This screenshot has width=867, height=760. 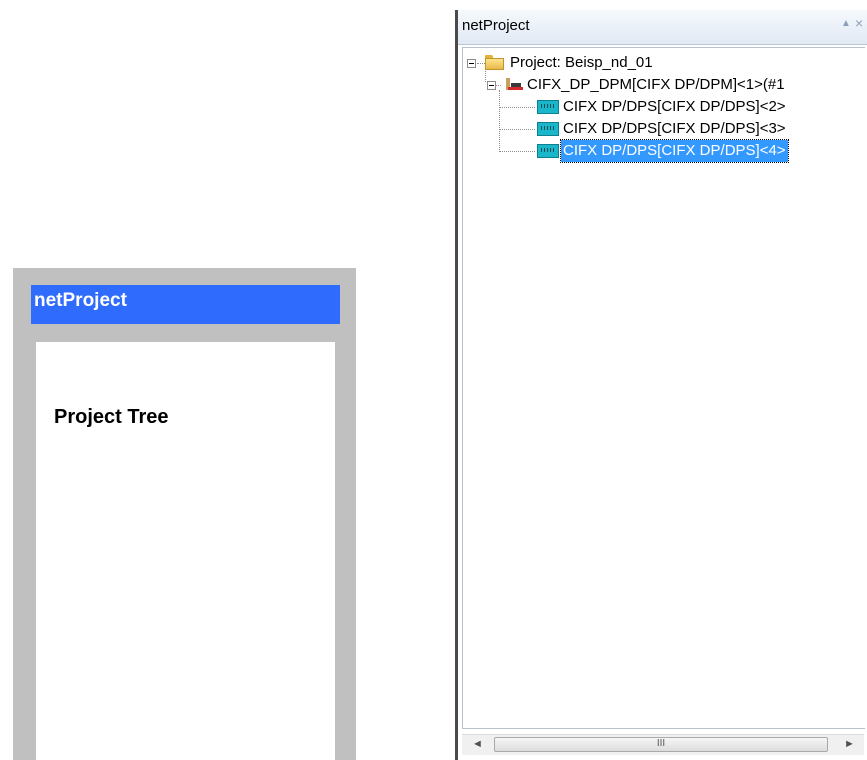 I want to click on tree-node-label: CIFX DP/DPS[CIFX DP/DPS]<2>, so click(x=674, y=106).